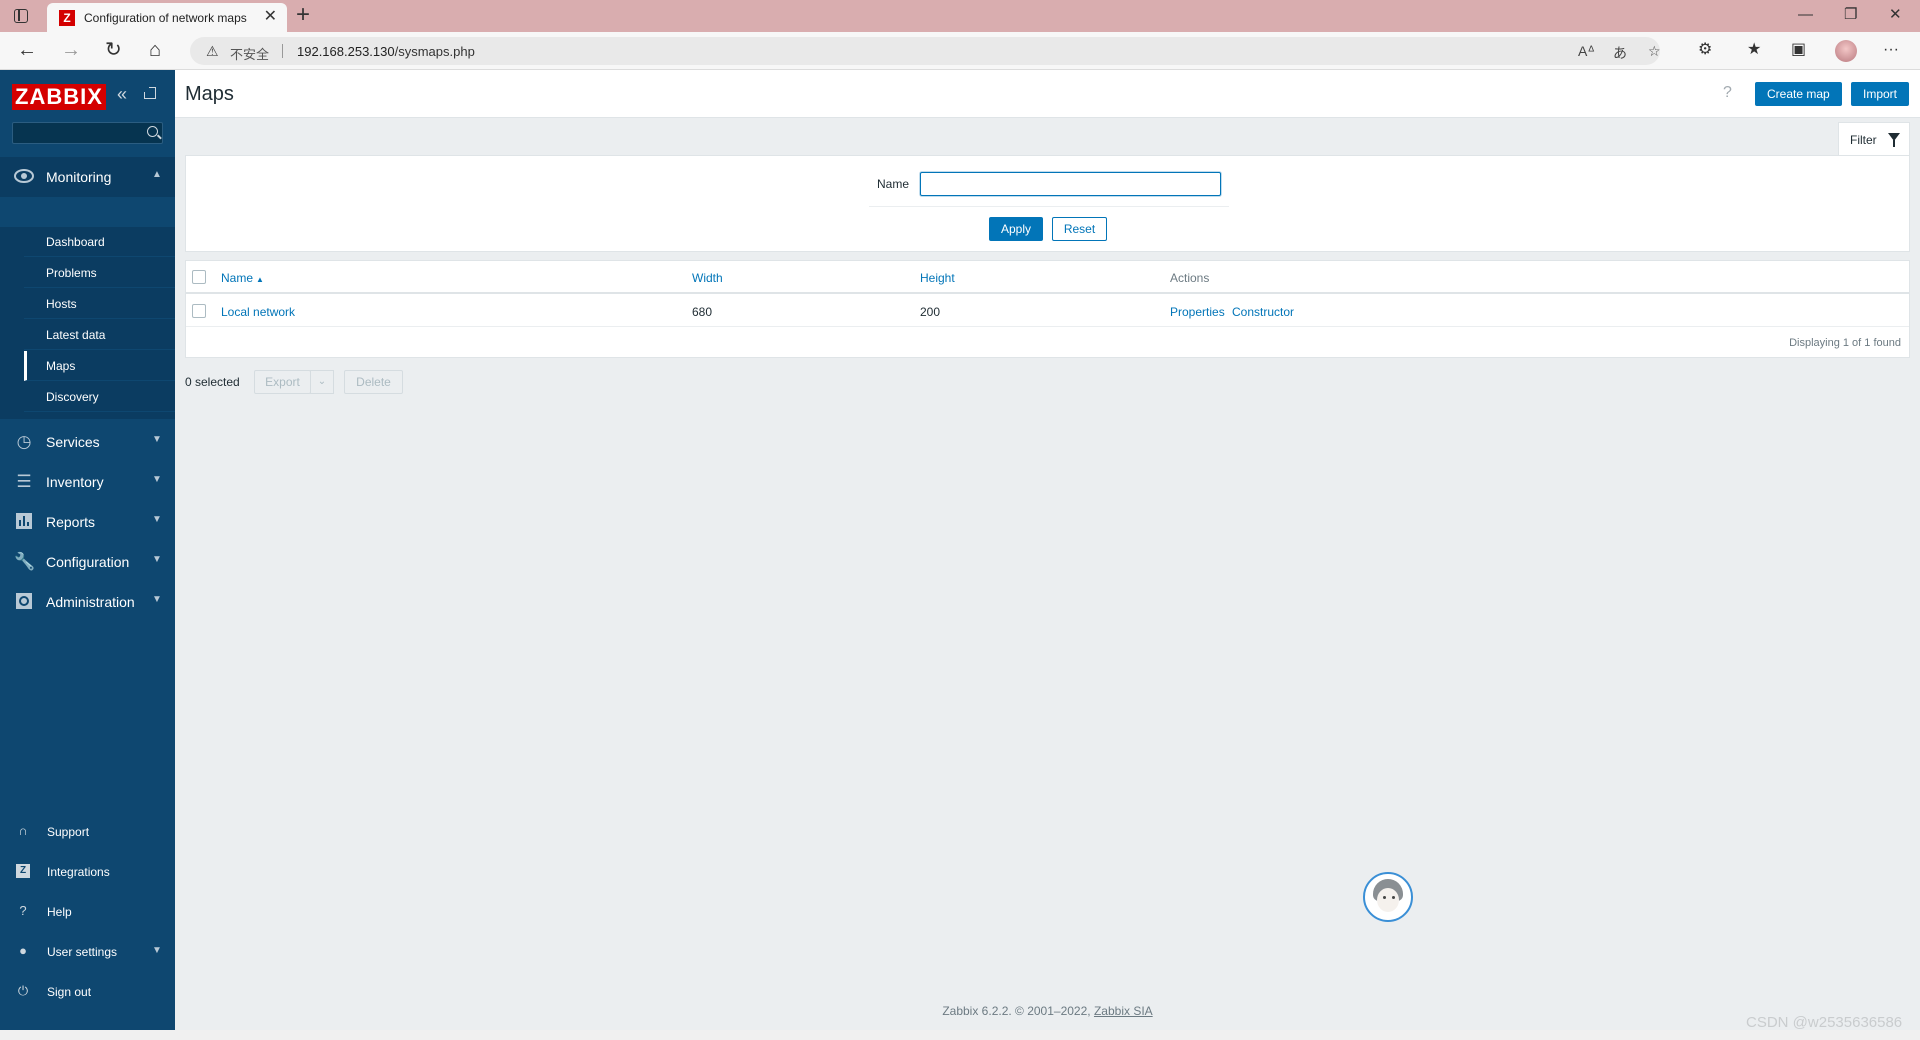 Image resolution: width=1920 pixels, height=1040 pixels. What do you see at coordinates (1798, 50) in the screenshot?
I see `collections-icon: ▣` at bounding box center [1798, 50].